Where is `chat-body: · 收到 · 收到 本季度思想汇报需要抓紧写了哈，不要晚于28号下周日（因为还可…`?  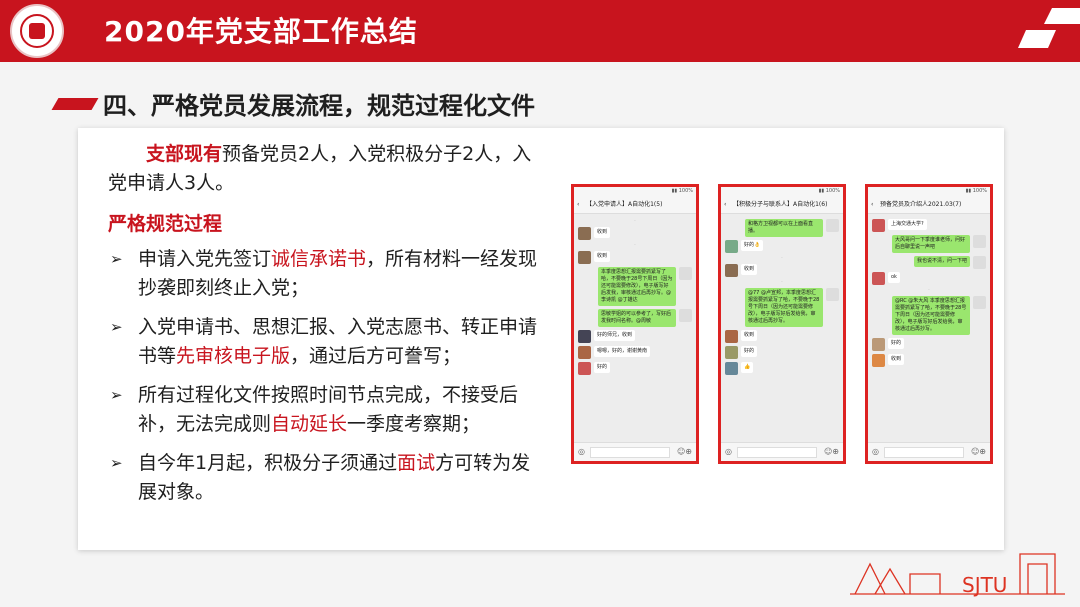 chat-body: · 收到 · 收到 本季度思想汇报需要抓紧写了哈，不要晚于28号下周日（因为还可… is located at coordinates (635, 297).